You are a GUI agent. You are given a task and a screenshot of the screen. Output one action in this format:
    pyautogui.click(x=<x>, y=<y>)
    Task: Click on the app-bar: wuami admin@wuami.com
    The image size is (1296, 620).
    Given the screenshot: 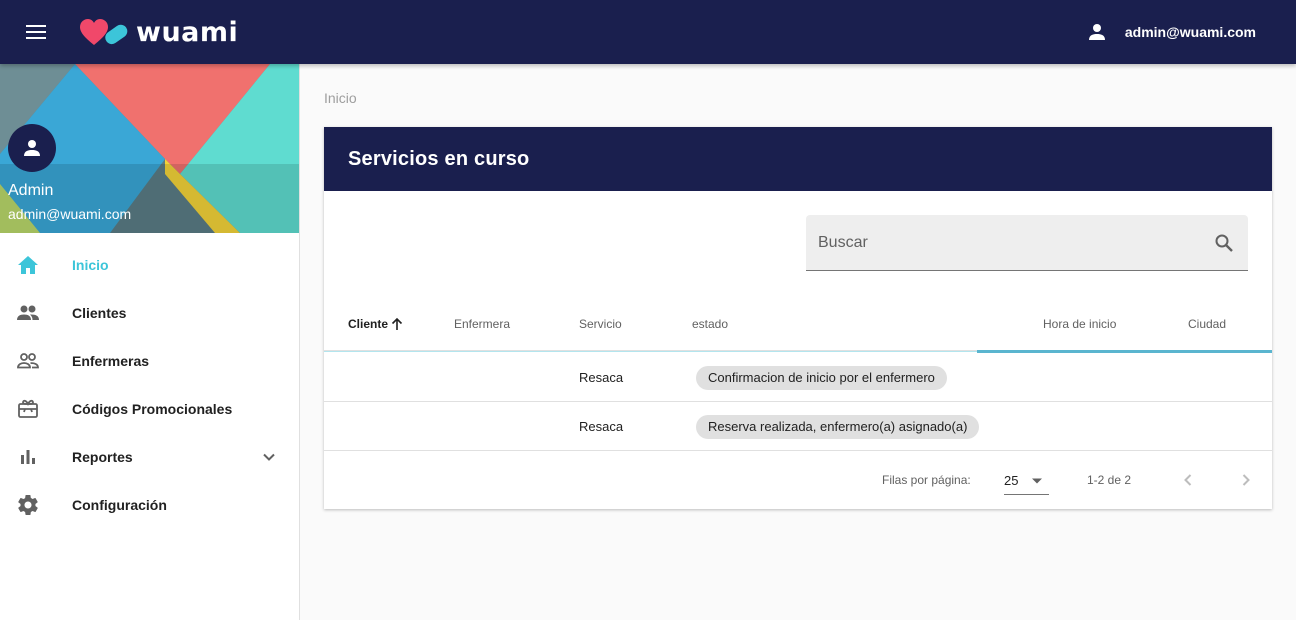 What is the action you would take?
    pyautogui.click(x=648, y=32)
    